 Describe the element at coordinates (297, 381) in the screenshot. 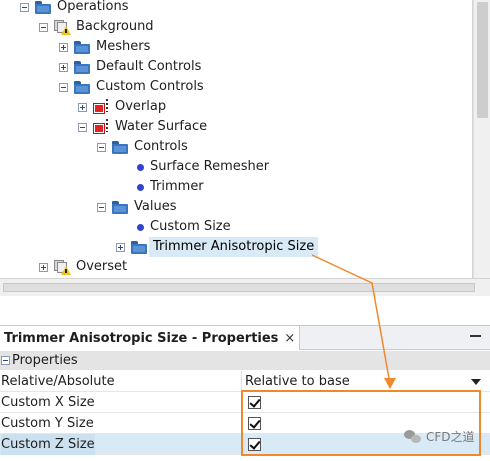

I see `dropdown-value: Relative to base` at that location.